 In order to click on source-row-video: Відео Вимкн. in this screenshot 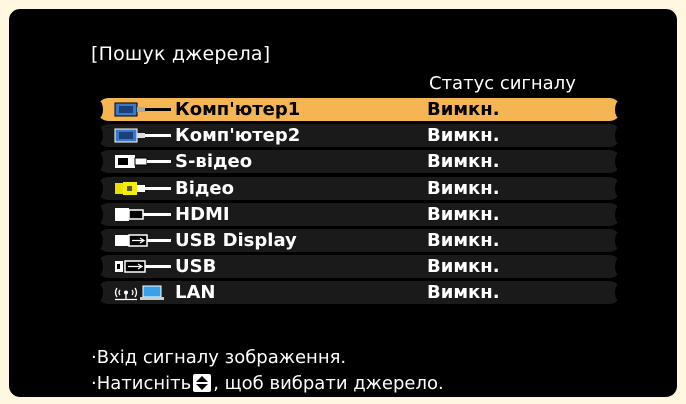, I will do `click(359, 188)`.